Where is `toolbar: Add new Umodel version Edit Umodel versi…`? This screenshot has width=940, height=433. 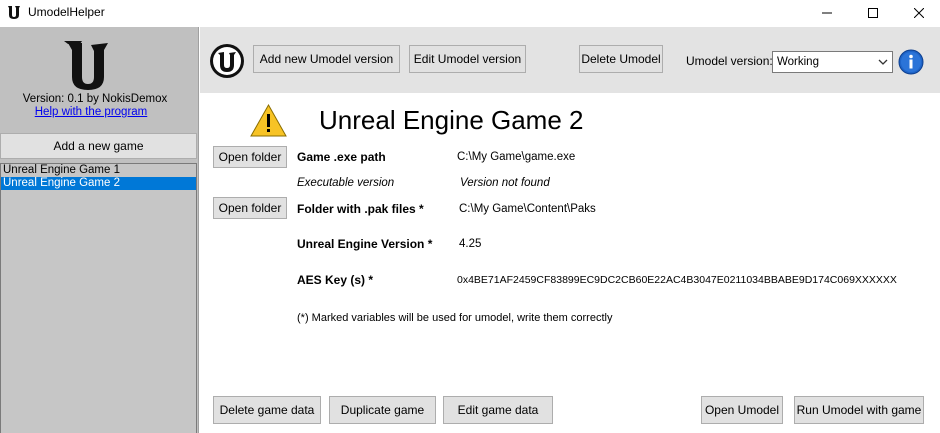 toolbar: Add new Umodel version Edit Umodel versi… is located at coordinates (570, 60).